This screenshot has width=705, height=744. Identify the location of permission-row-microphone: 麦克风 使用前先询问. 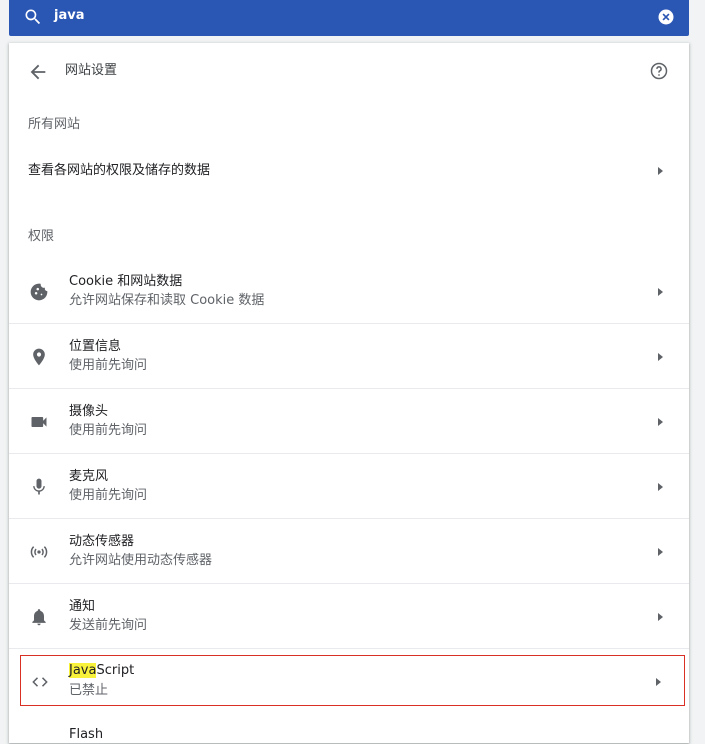
(349, 487).